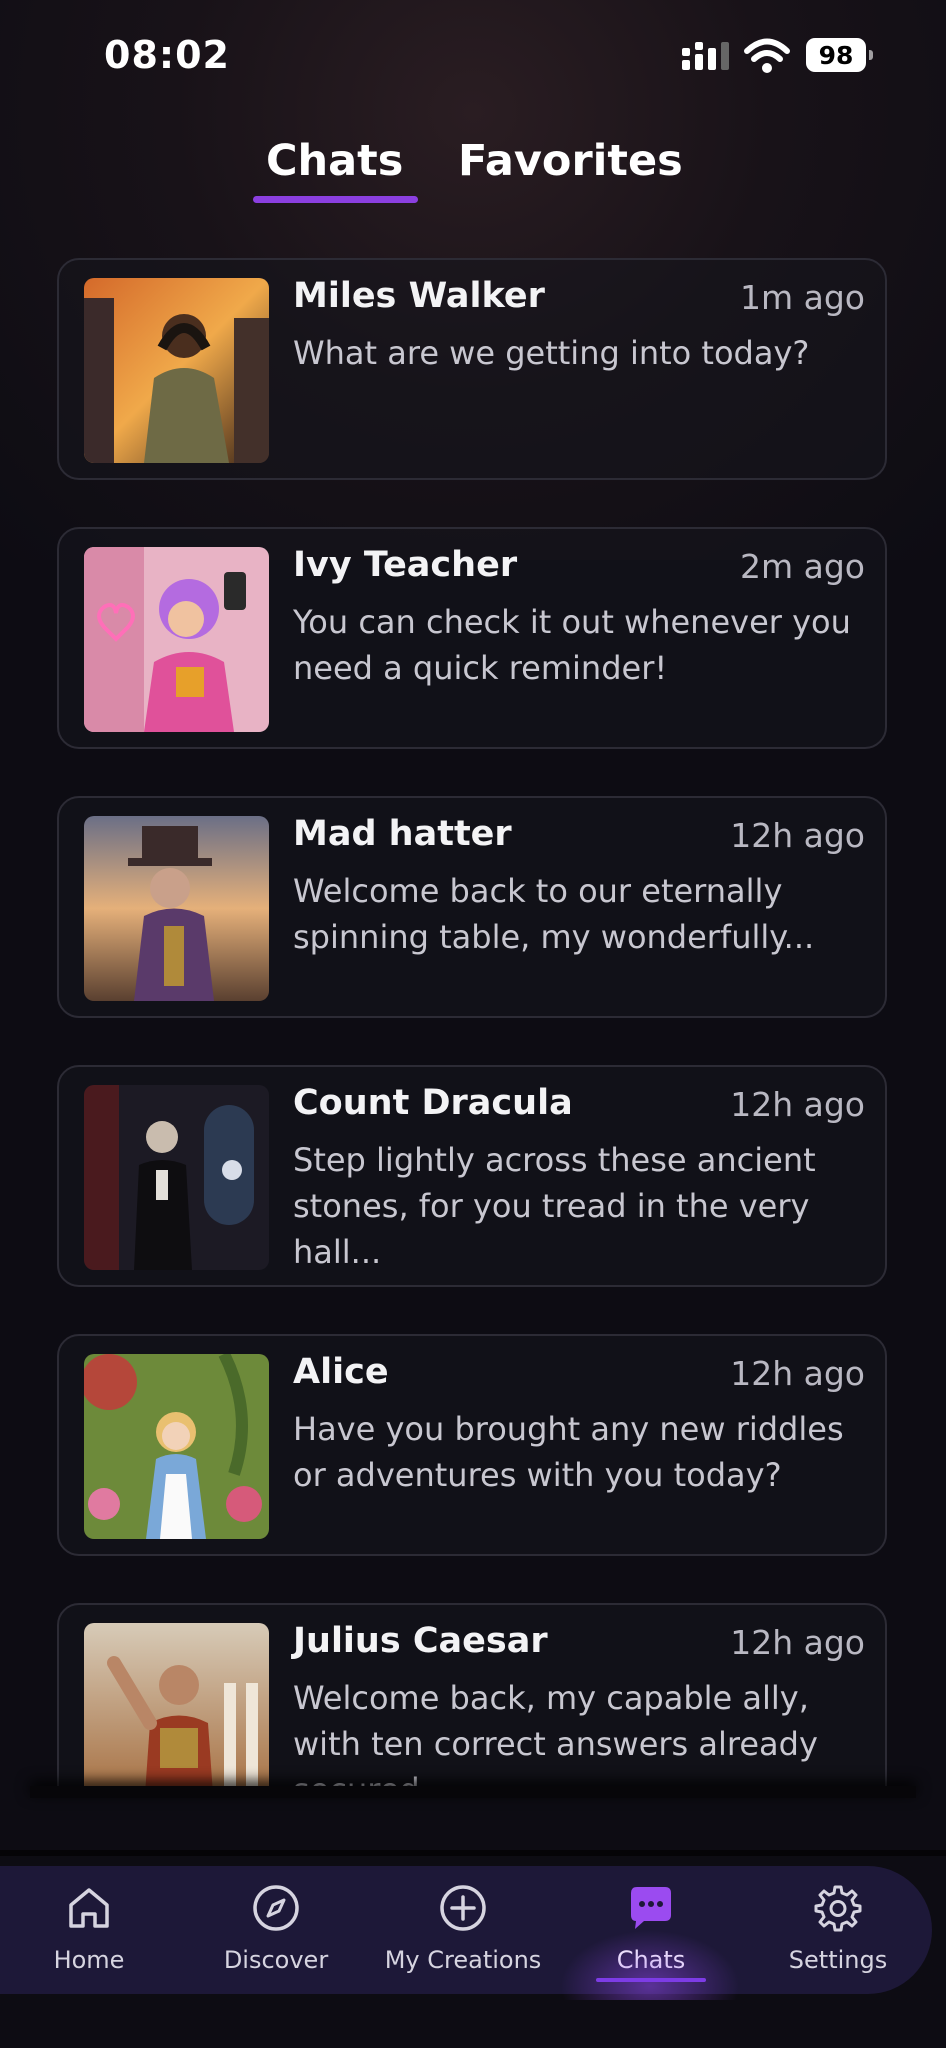 Image resolution: width=946 pixels, height=2048 pixels. Describe the element at coordinates (89, 1960) in the screenshot. I see `nav-label: Home` at that location.